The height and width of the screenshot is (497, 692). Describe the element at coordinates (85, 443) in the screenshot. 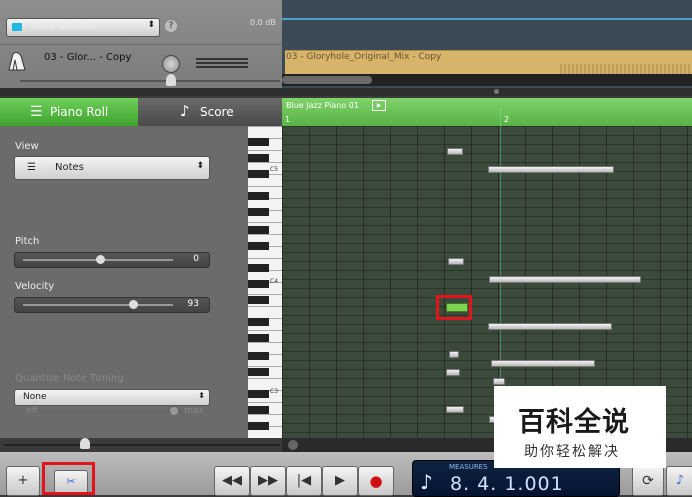

I see `zoom-slider-thumb` at that location.